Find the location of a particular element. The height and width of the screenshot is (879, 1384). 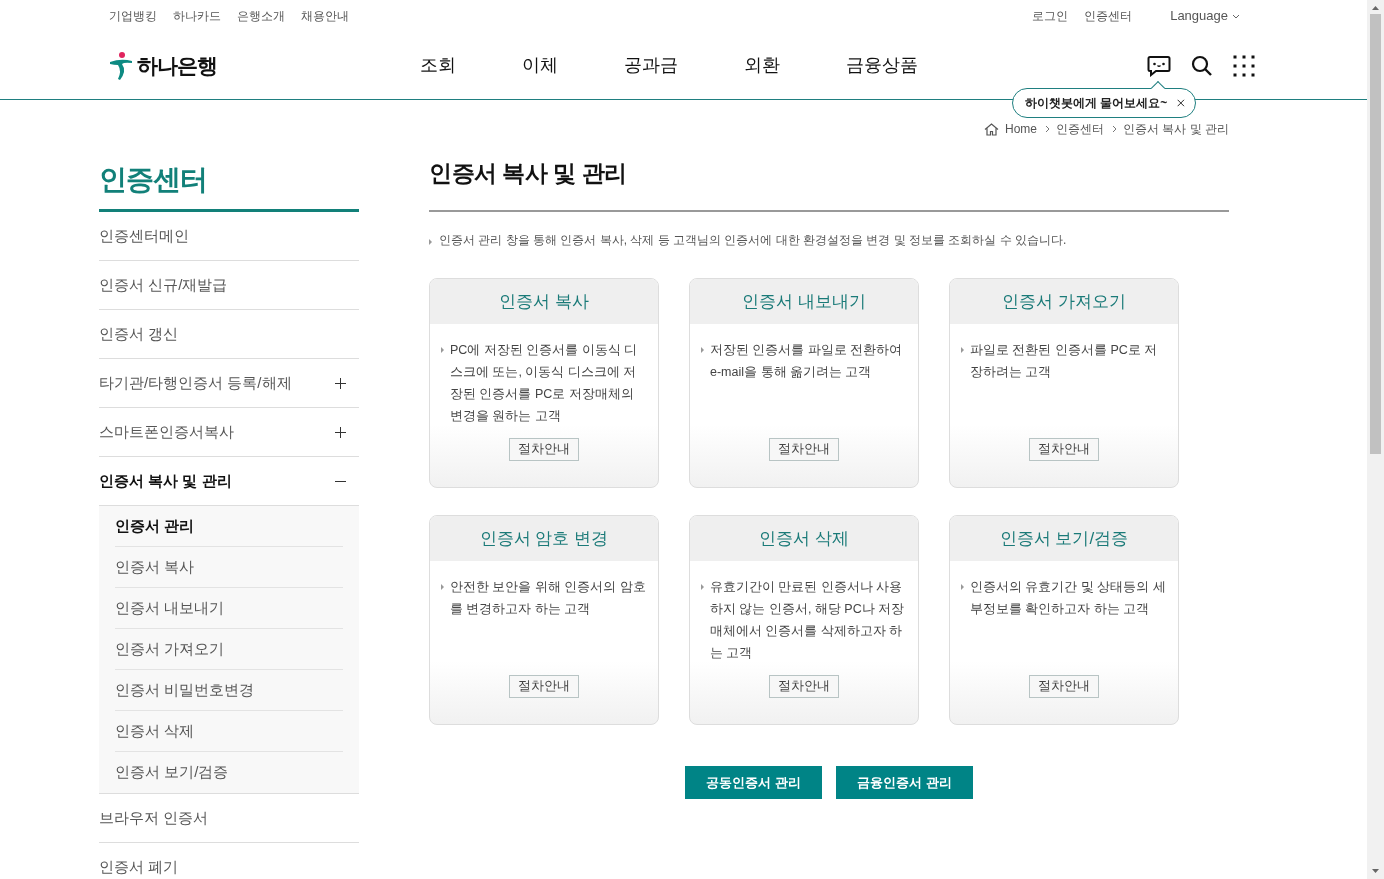

card-text: 파일로 전환된 인증서를 PC로 저장하려는 고객 is located at coordinates (1064, 361).